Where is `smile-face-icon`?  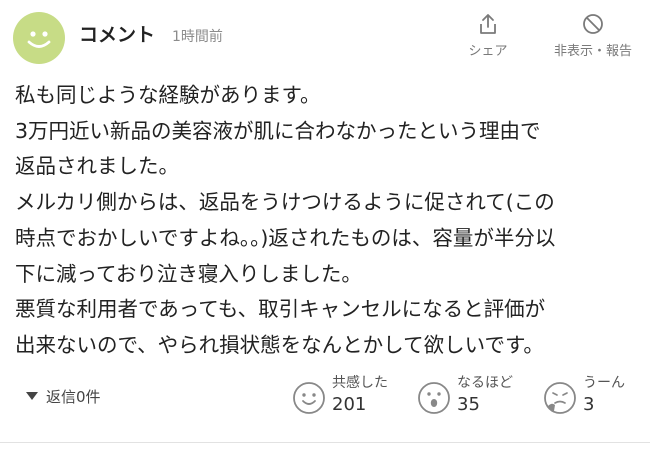 smile-face-icon is located at coordinates (309, 398).